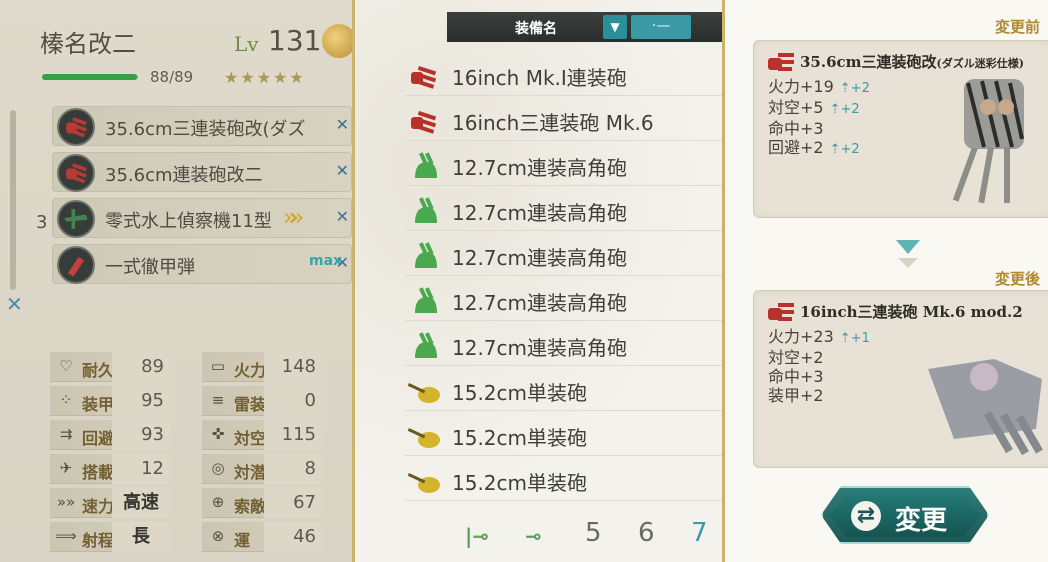 This screenshot has height=562, width=1048. I want to click on stat-bonus-line: 対空+2, so click(819, 357).